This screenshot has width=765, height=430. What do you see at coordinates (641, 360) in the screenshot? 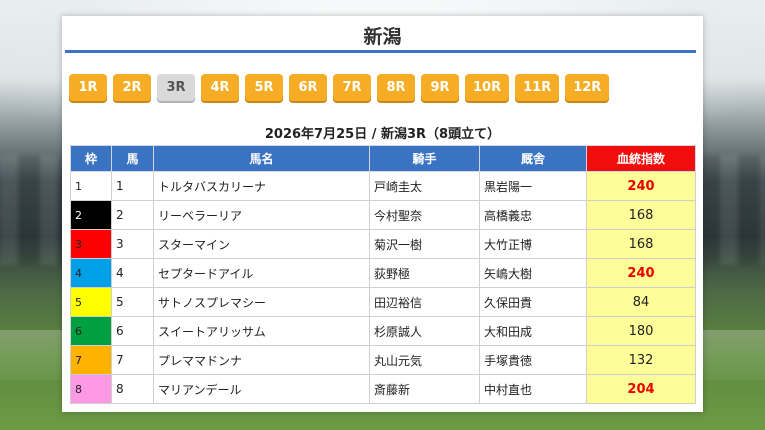
I see `bloodline-index-cell: 132` at bounding box center [641, 360].